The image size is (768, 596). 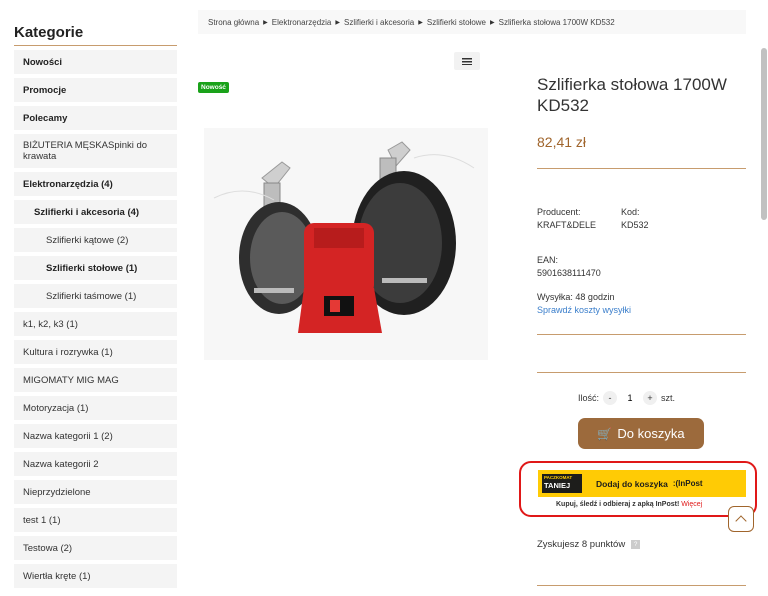 What do you see at coordinates (636, 544) in the screenshot?
I see `help-icon: ?` at bounding box center [636, 544].